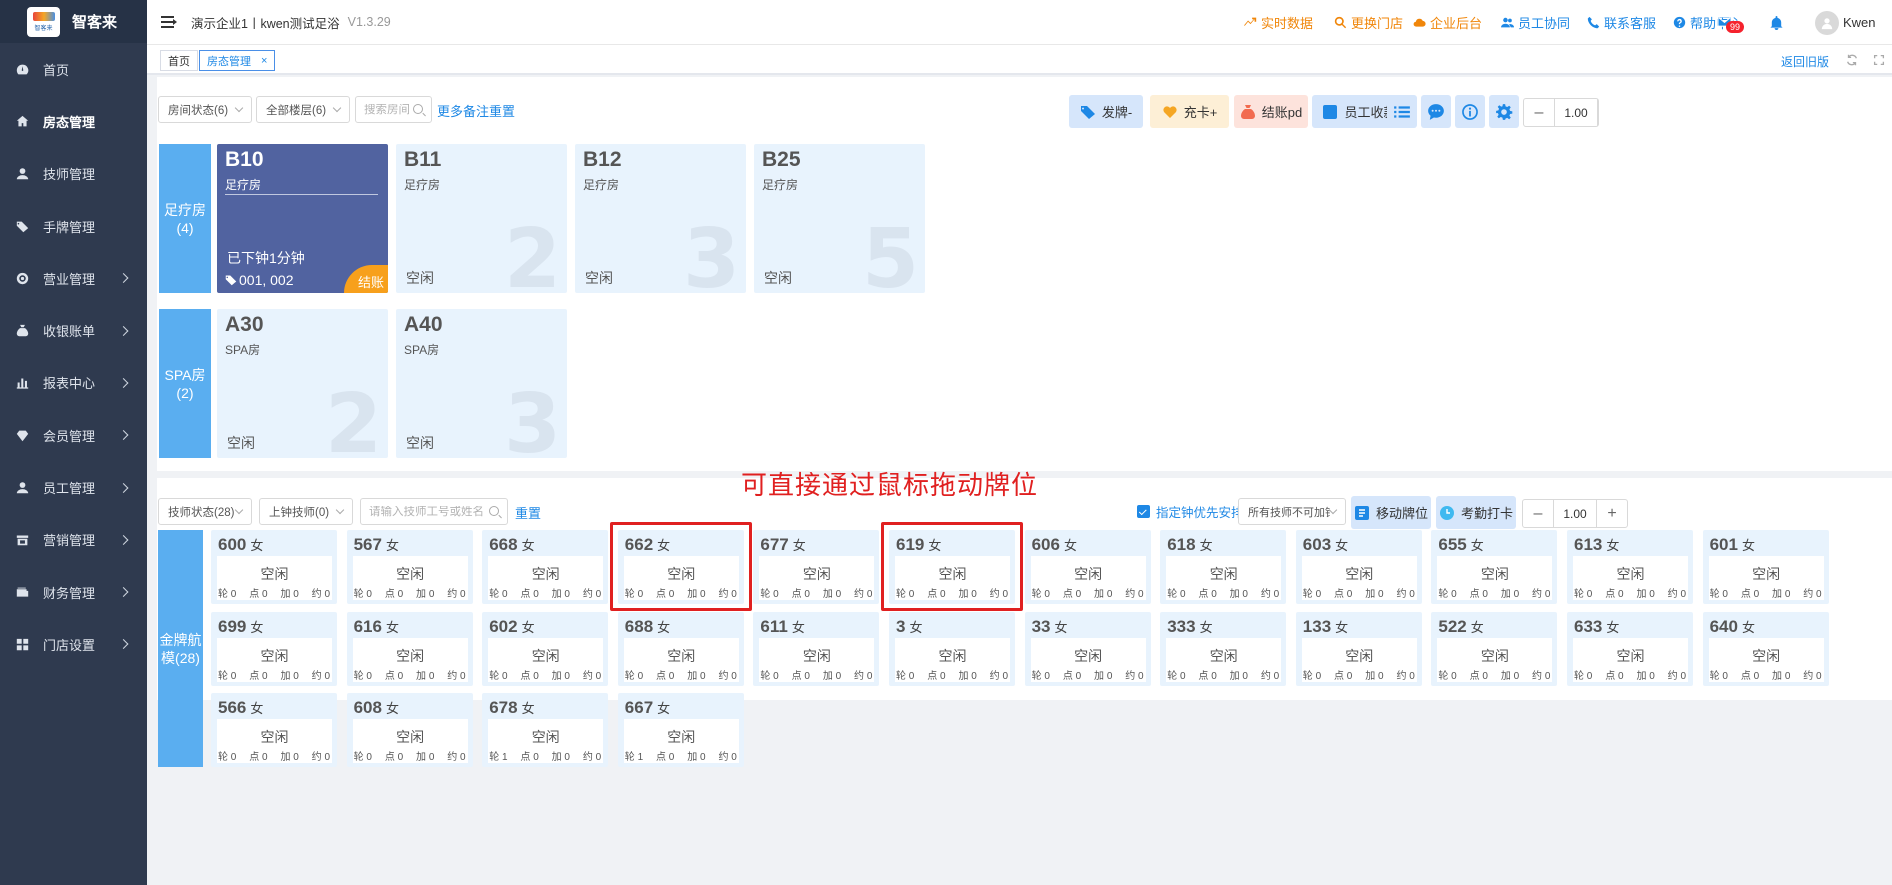 The height and width of the screenshot is (885, 1892). What do you see at coordinates (1630, 648) in the screenshot?
I see `tech-card: 633 女空闲轮 0 点 0 加 0 约 0` at bounding box center [1630, 648].